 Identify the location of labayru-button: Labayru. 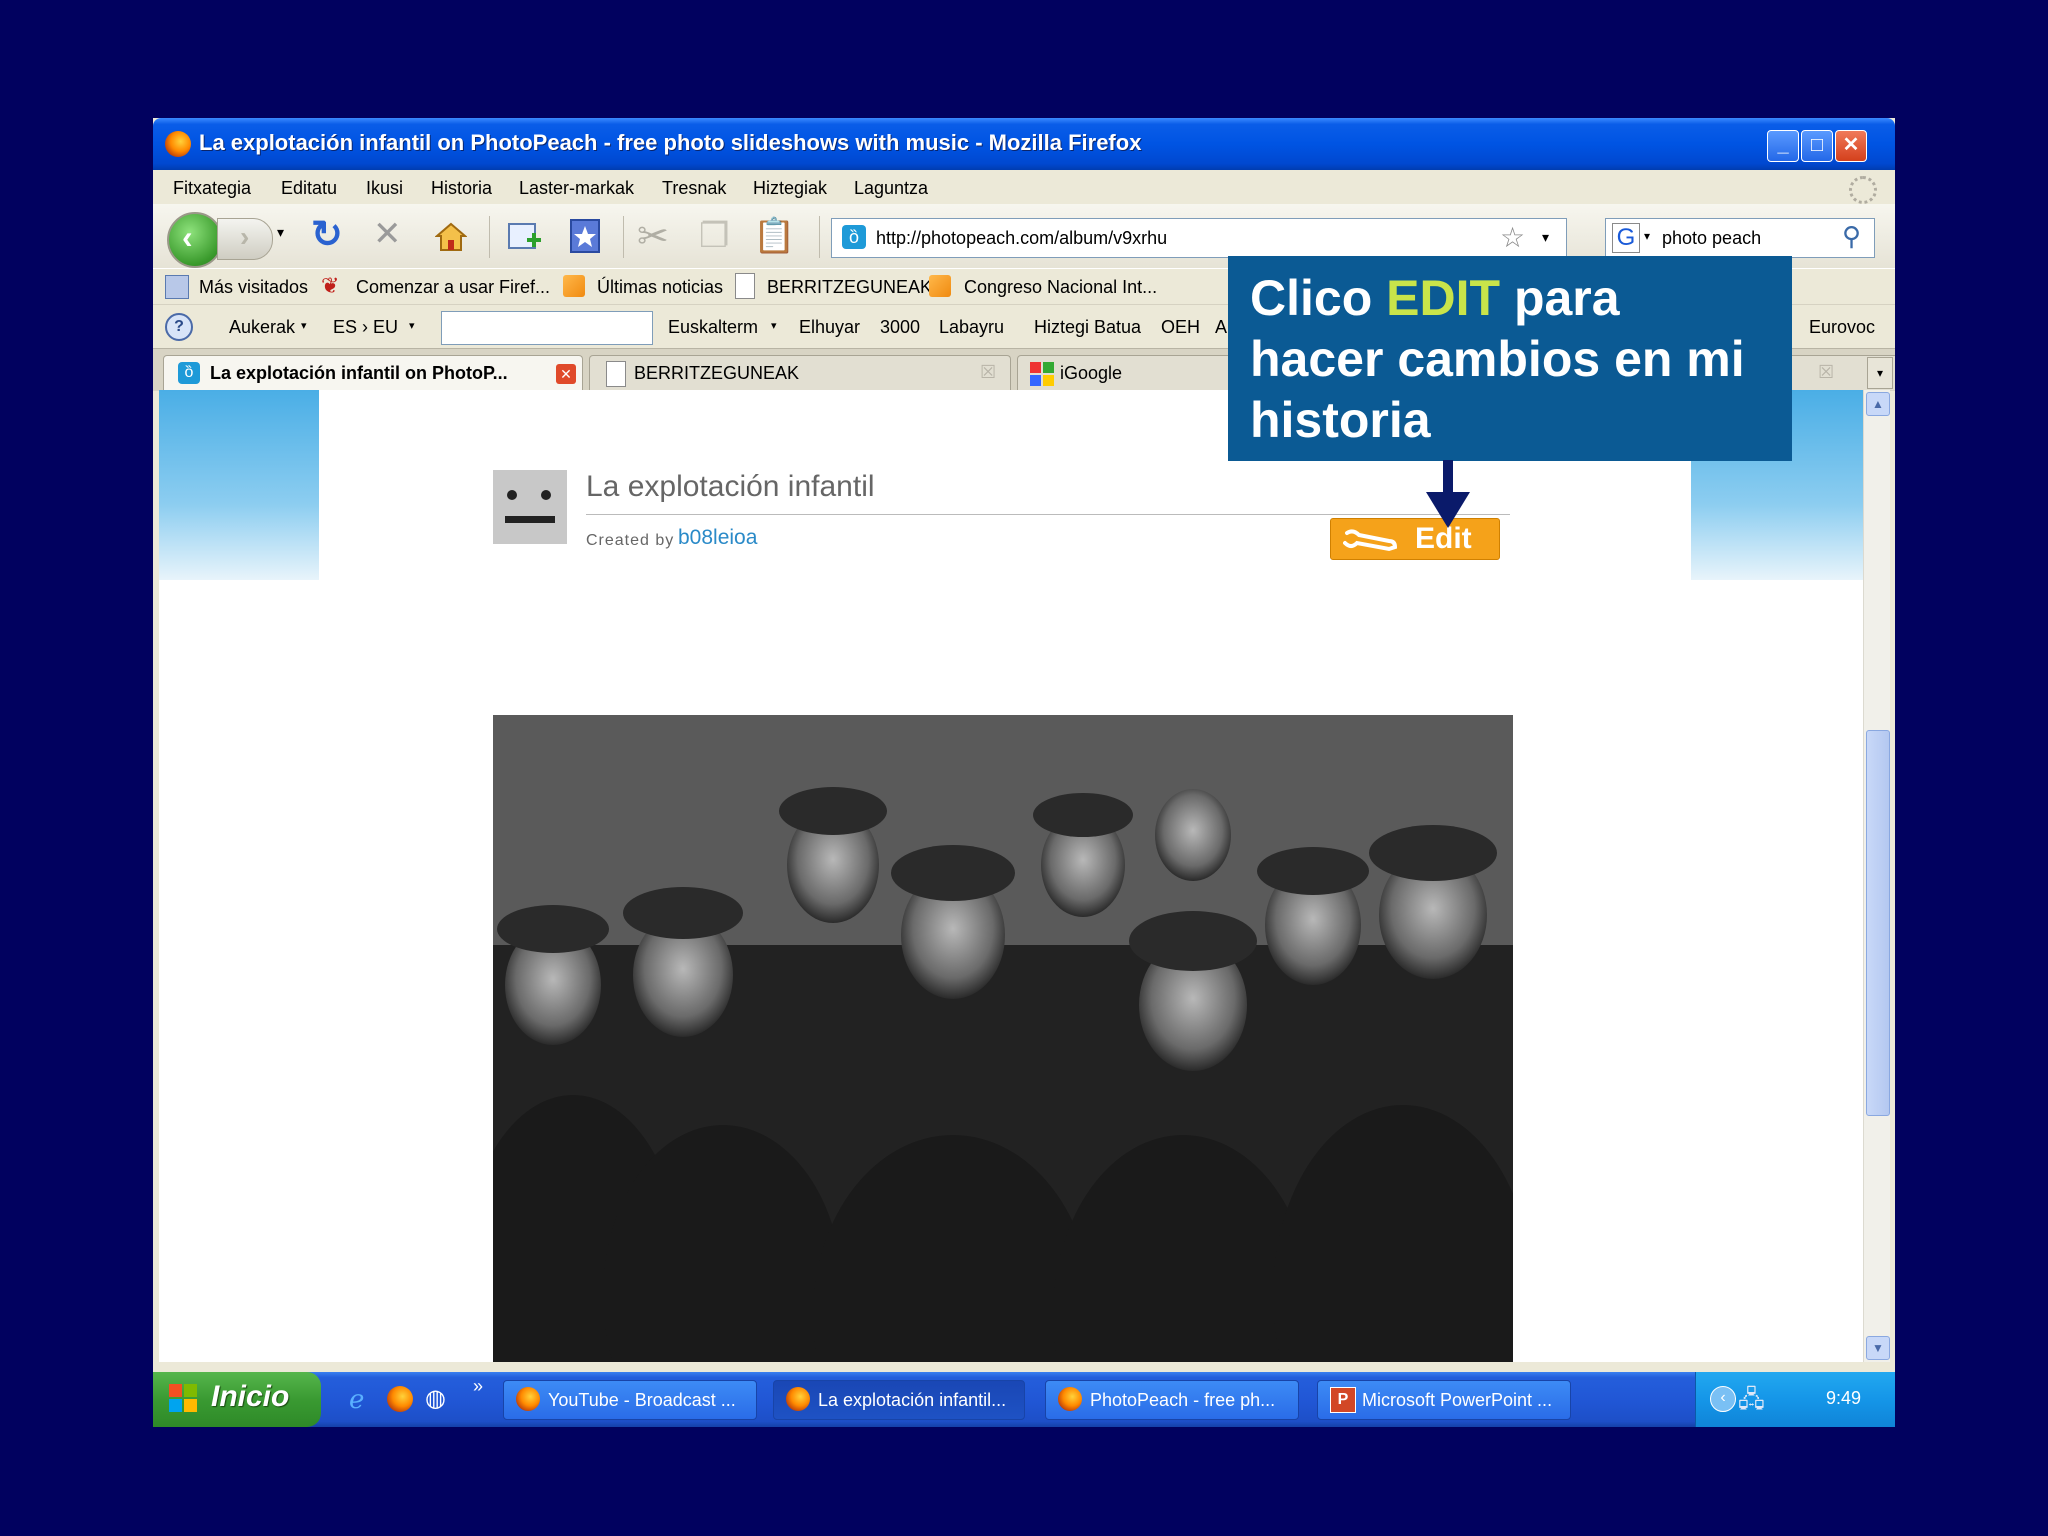
(971, 327).